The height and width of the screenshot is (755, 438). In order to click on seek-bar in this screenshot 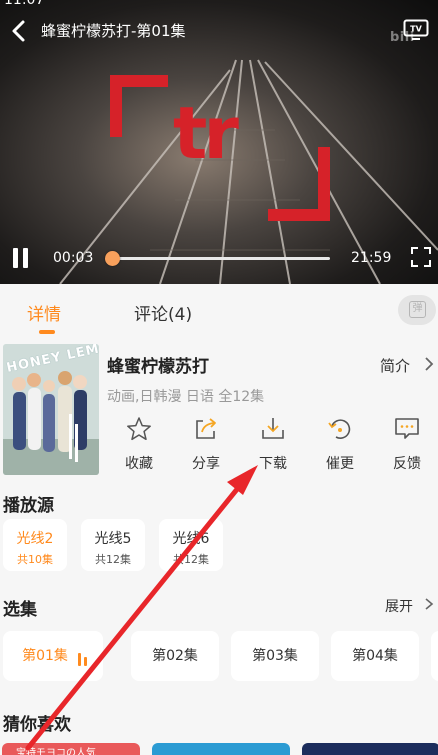, I will do `click(217, 258)`.